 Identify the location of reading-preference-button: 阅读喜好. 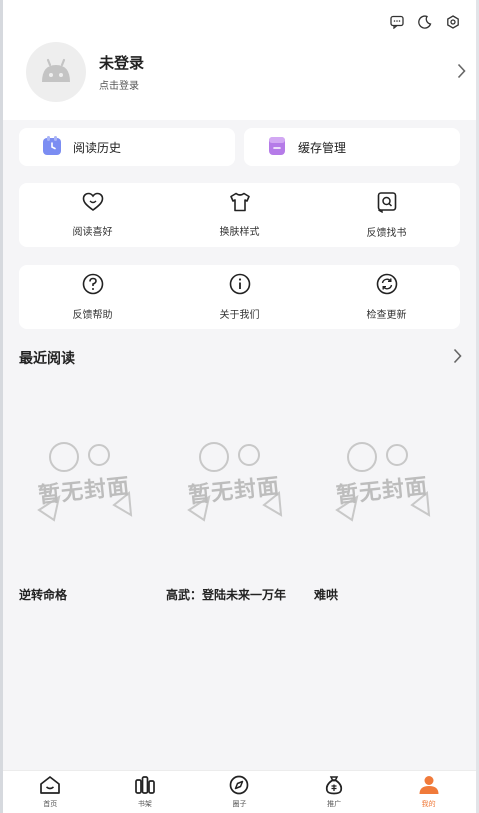
(92, 215).